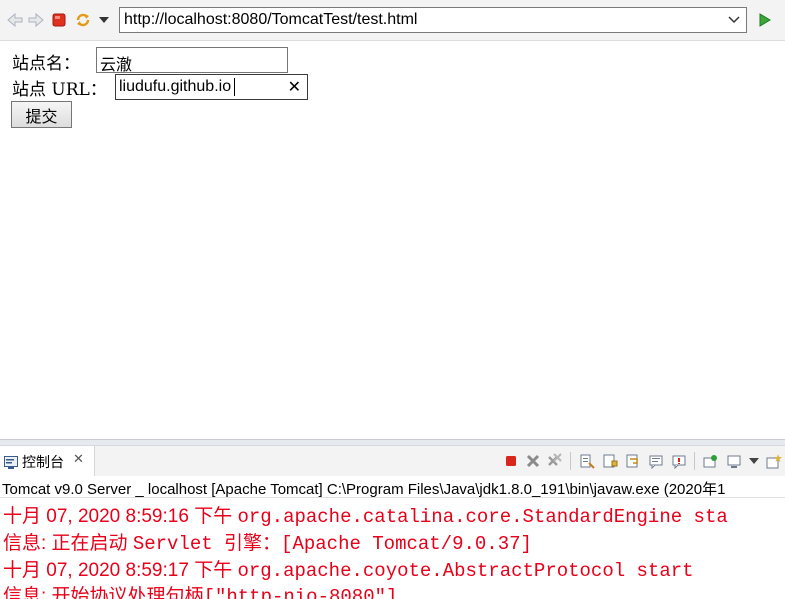 The width and height of the screenshot is (785, 599). I want to click on terminate-icon, so click(511, 461).